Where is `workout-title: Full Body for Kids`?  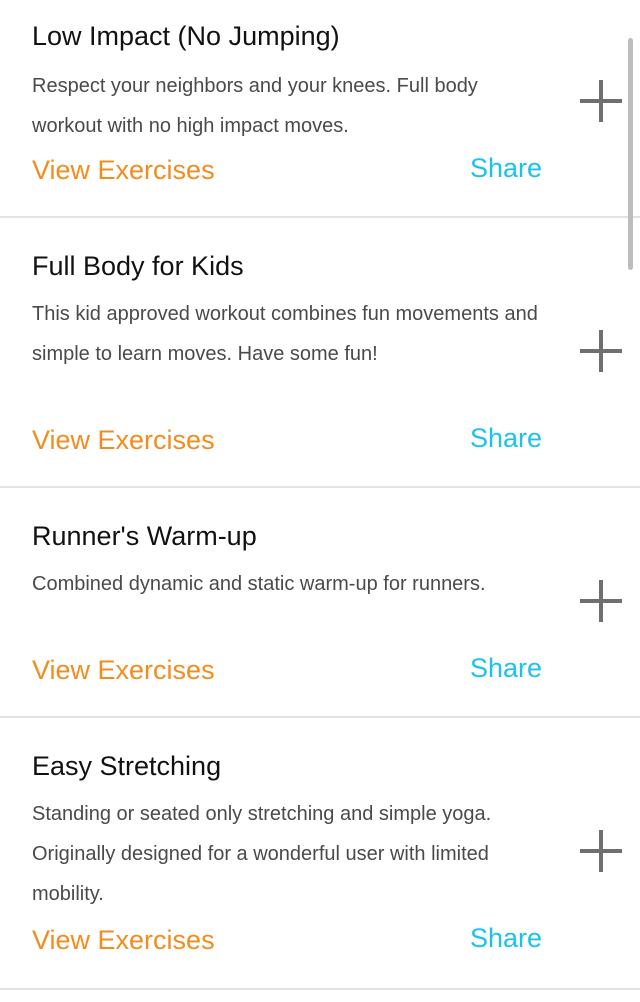
workout-title: Full Body for Kids is located at coordinates (138, 266).